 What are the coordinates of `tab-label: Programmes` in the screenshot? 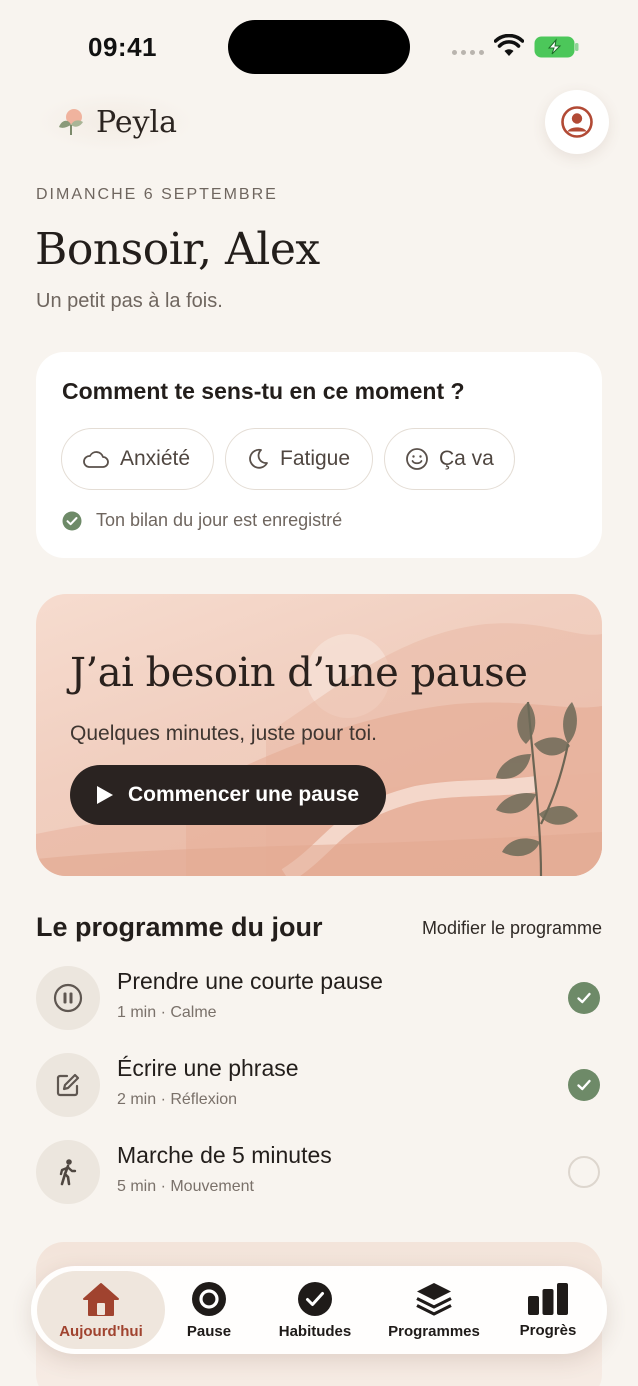 It's located at (434, 1331).